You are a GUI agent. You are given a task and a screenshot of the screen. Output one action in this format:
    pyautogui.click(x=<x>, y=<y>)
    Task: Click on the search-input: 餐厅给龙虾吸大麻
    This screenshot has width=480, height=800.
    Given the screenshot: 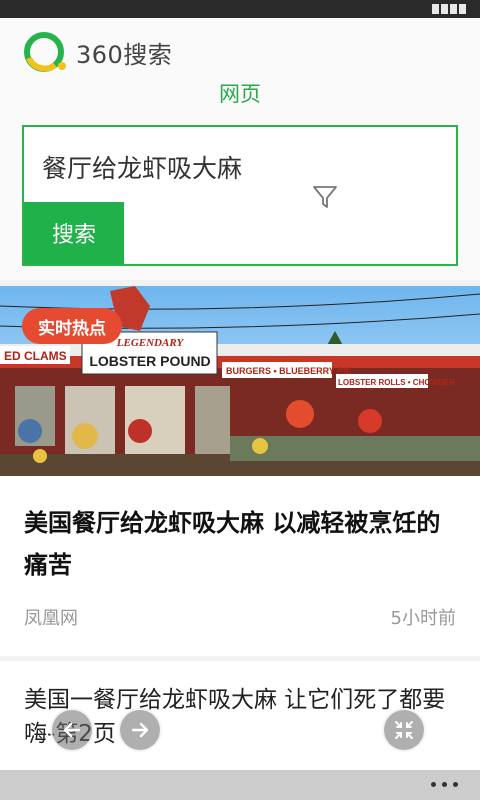 What is the action you would take?
    pyautogui.click(x=142, y=167)
    